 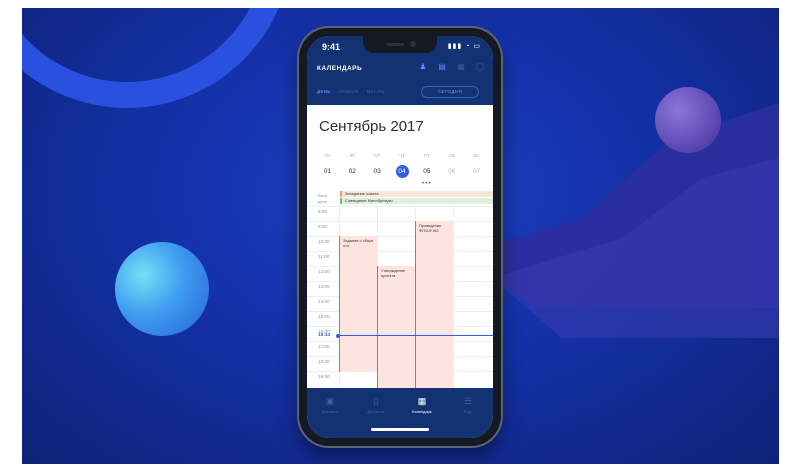 I want to click on header-actions: ♟ ▤ ▦ ◯, so click(x=451, y=67).